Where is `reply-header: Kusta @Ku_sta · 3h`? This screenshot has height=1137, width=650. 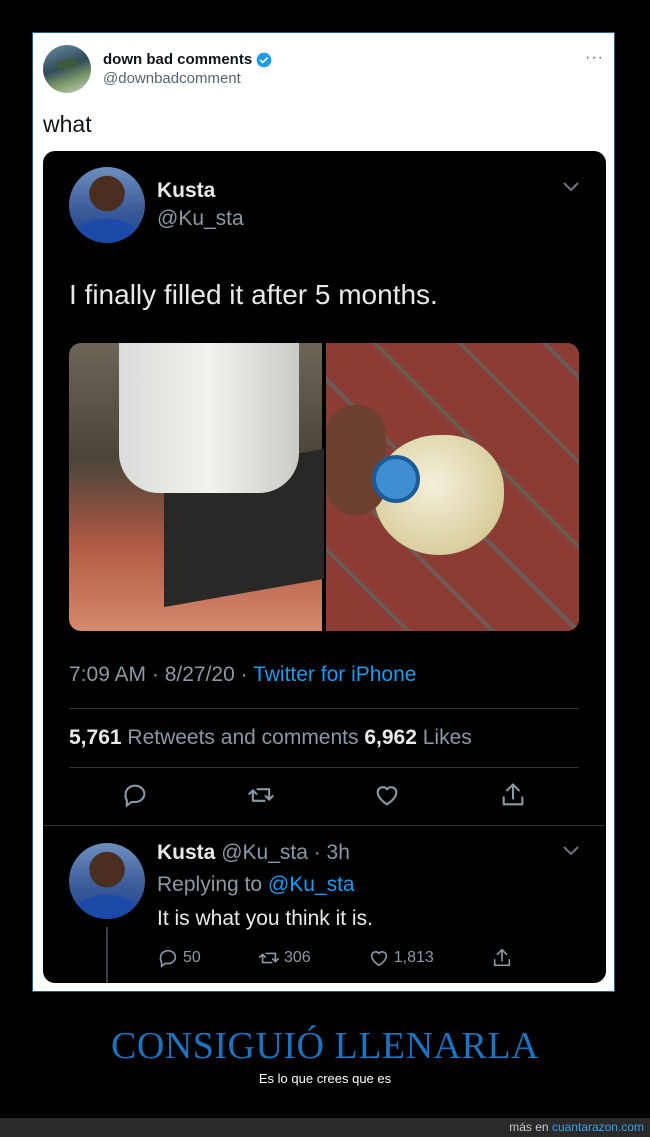
reply-header: Kusta @Ku_sta · 3h is located at coordinates (253, 853).